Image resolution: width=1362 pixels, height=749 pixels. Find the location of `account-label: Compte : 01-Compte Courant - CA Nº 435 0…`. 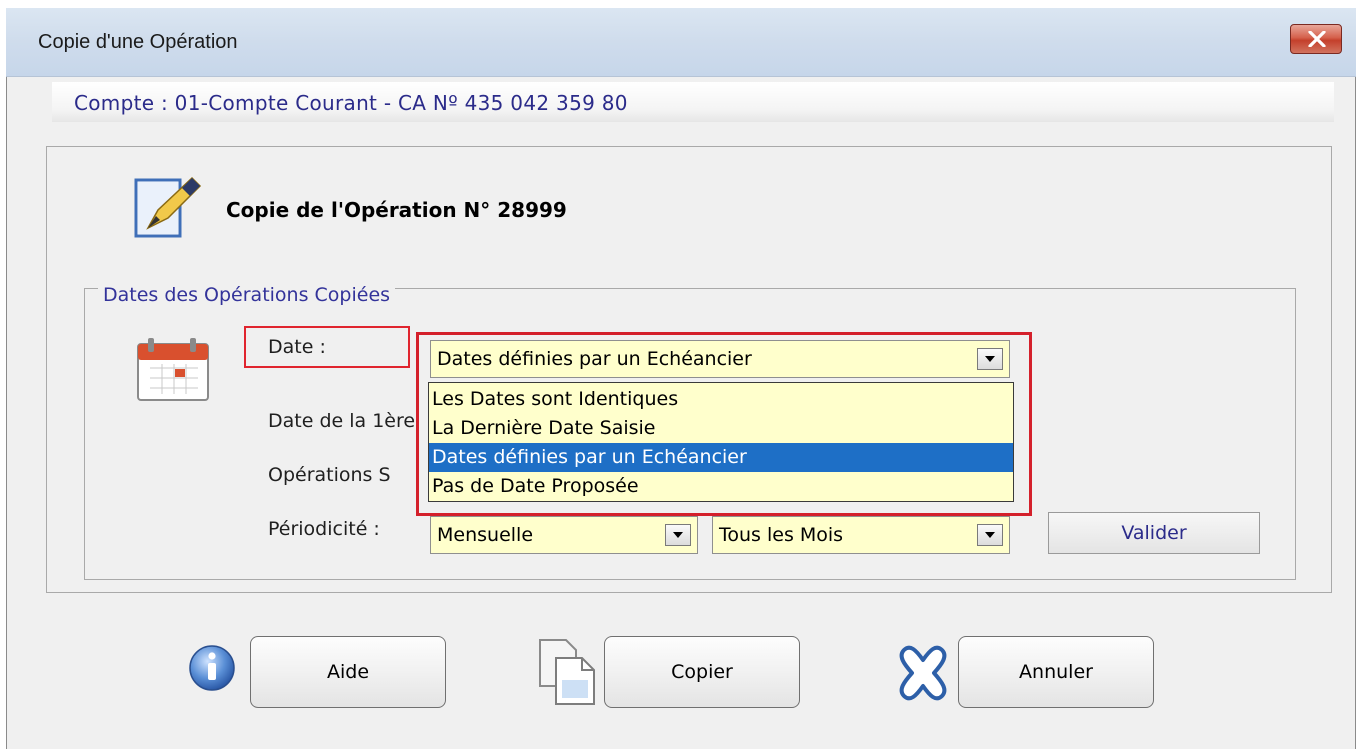

account-label: Compte : 01-Compte Courant - CA Nº 435 0… is located at coordinates (351, 103).